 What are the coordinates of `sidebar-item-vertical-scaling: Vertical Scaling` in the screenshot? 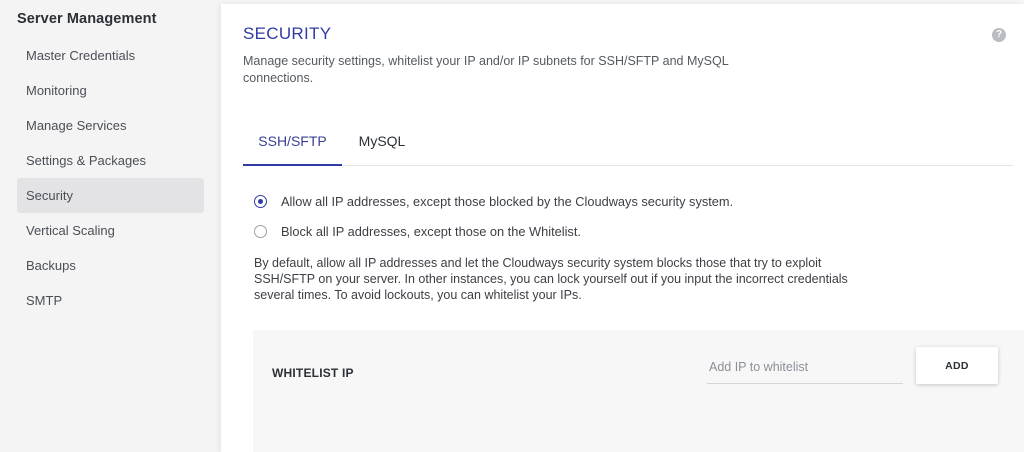 It's located at (110, 230).